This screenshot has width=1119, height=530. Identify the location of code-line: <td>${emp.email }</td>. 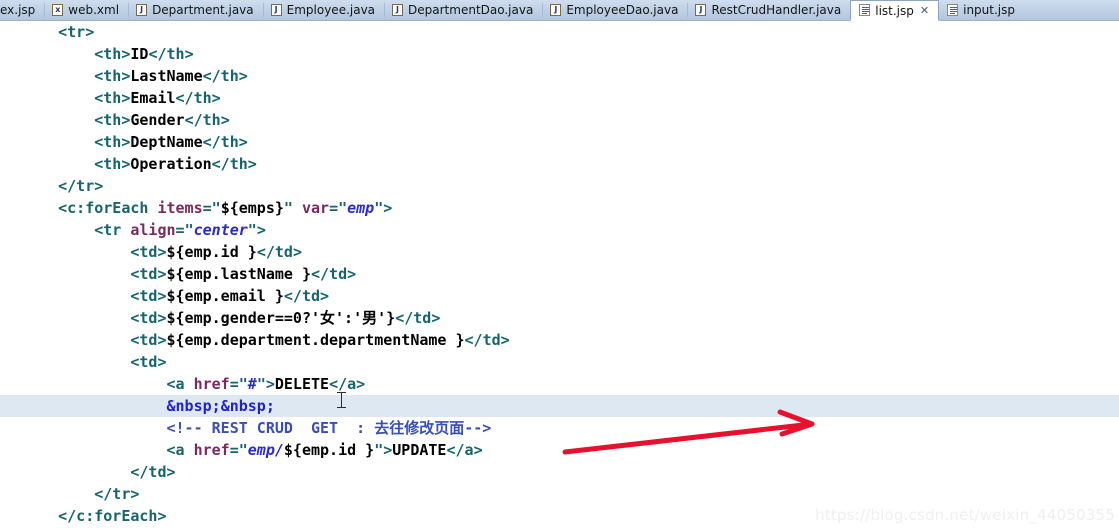
(559, 296).